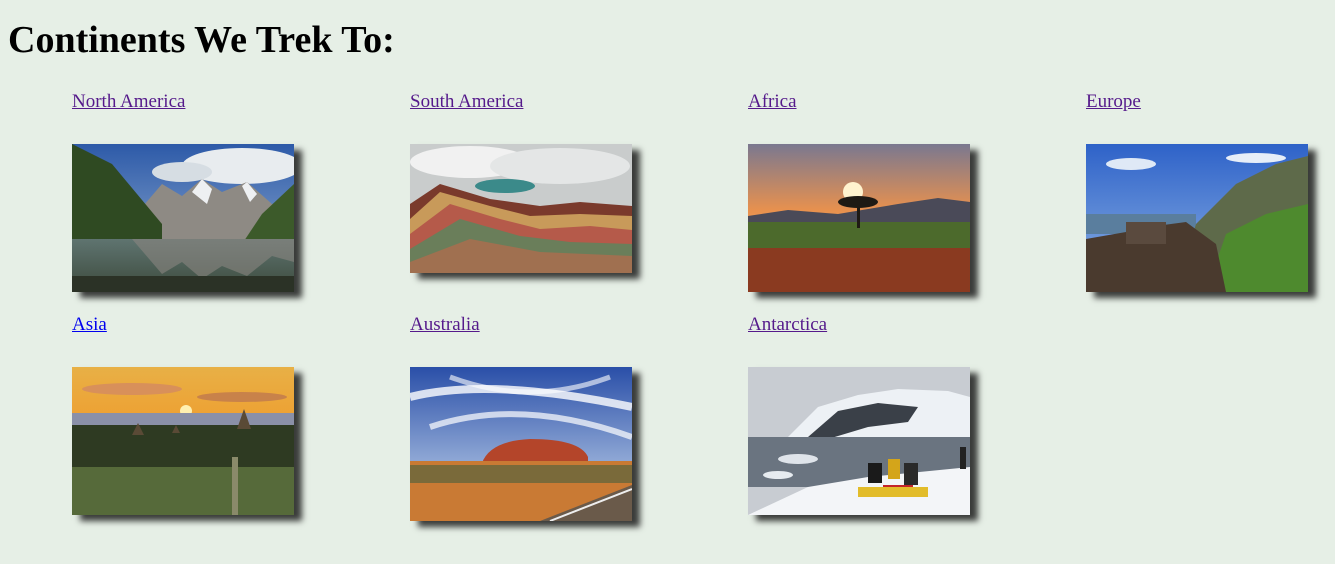  What do you see at coordinates (859, 441) in the screenshot?
I see `antarctica-photo` at bounding box center [859, 441].